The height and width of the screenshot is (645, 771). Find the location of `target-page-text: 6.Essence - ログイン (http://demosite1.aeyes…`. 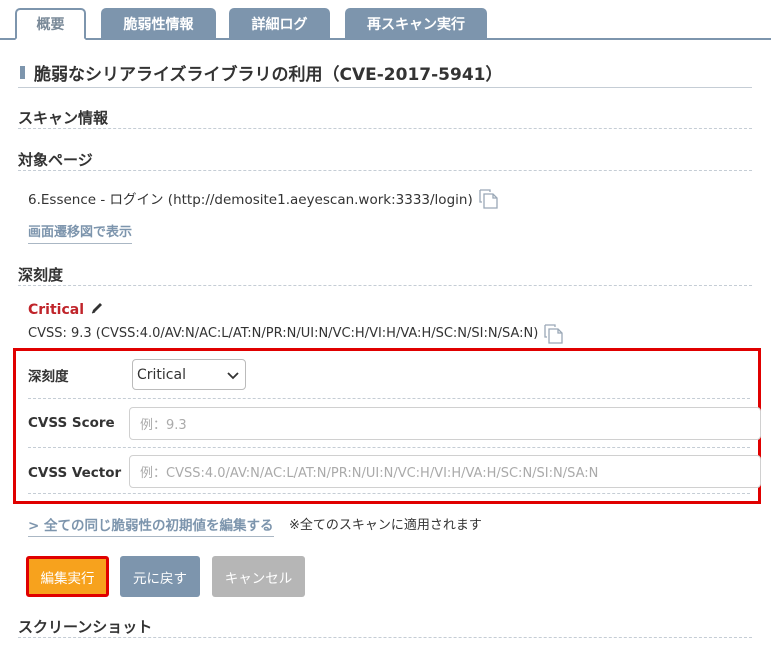

target-page-text: 6.Essence - ログイン (http://demosite1.aeyes… is located at coordinates (250, 200).